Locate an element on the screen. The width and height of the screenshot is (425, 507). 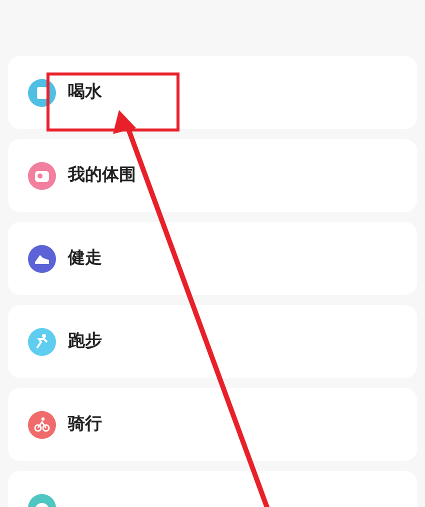
tool-label: 健走 is located at coordinates (85, 258).